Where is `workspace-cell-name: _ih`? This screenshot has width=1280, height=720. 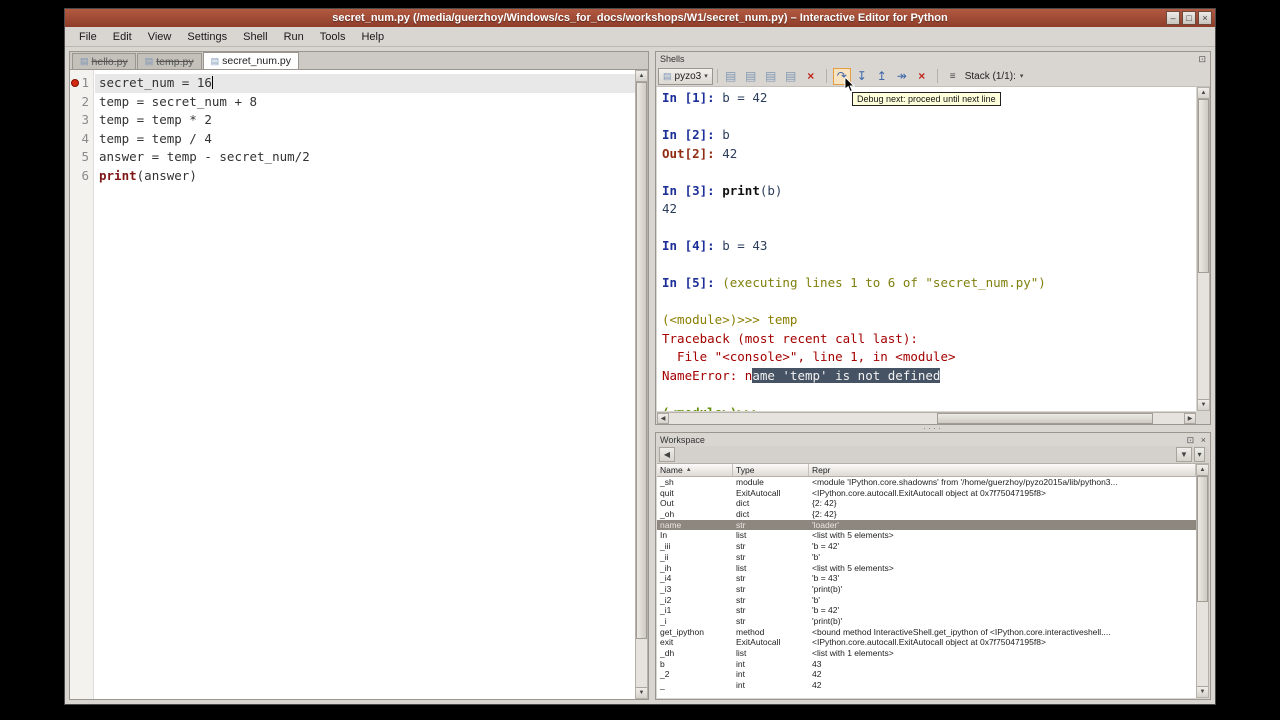 workspace-cell-name: _ih is located at coordinates (666, 567).